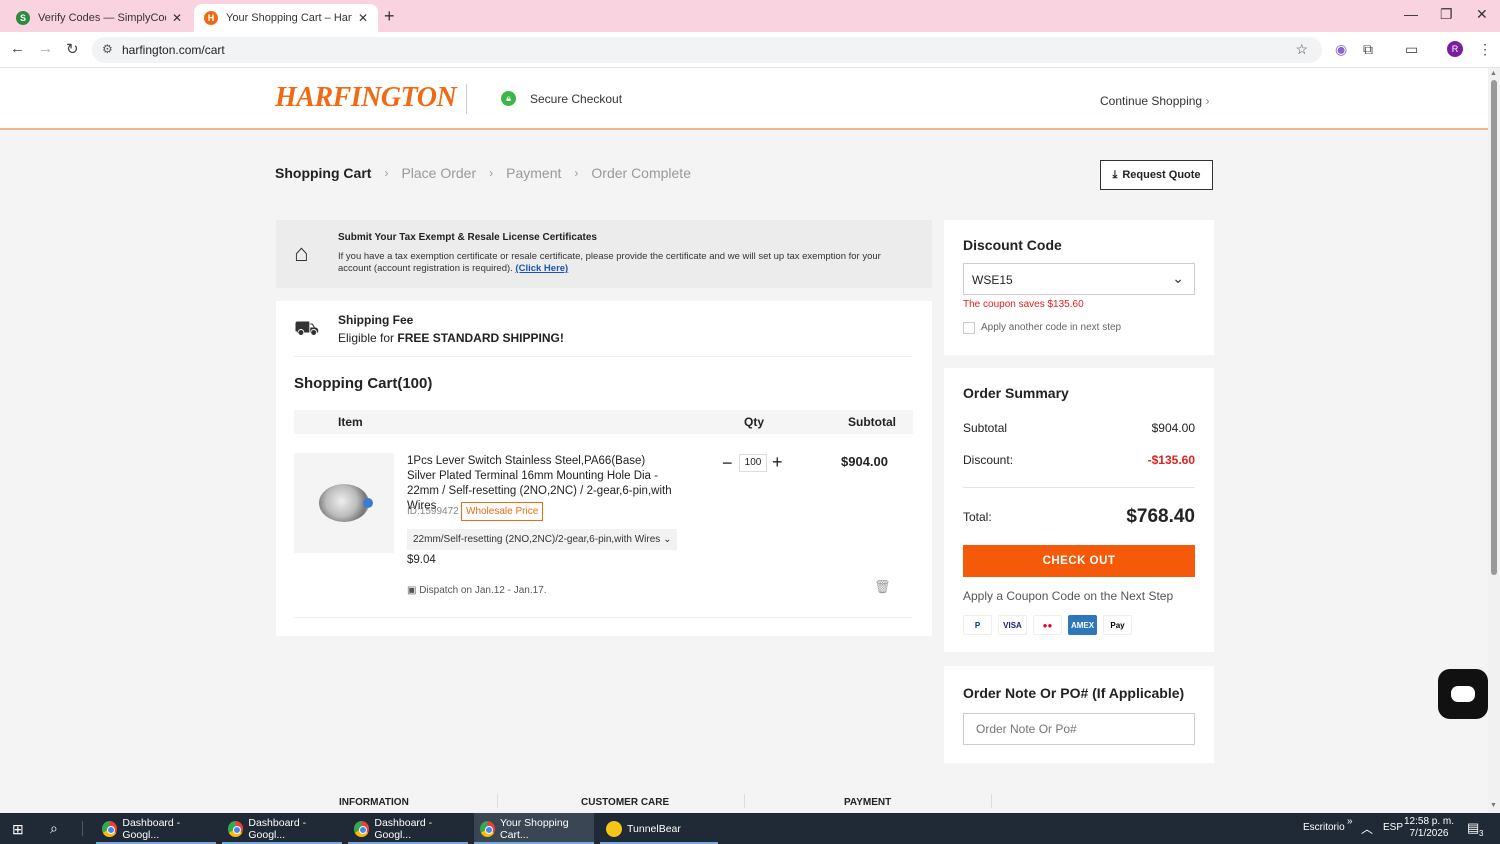 This screenshot has width=1500, height=844. Describe the element at coordinates (969, 328) in the screenshot. I see `apply-another-code-checkbox` at that location.